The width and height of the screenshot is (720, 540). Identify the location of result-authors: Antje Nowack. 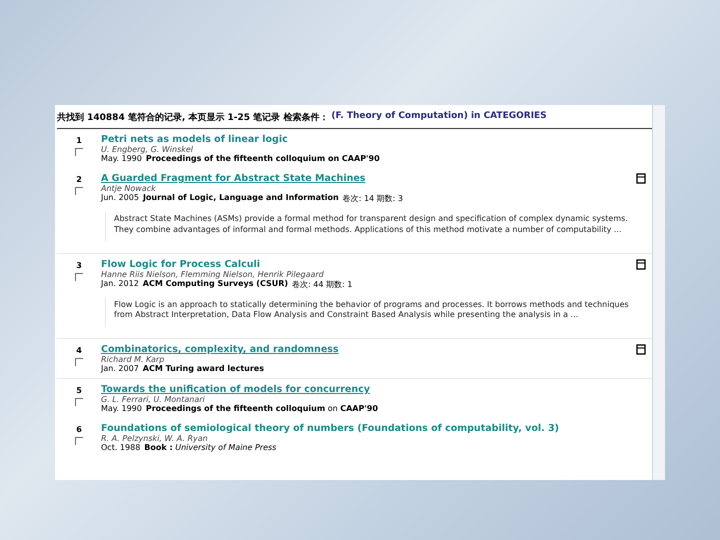
(129, 188).